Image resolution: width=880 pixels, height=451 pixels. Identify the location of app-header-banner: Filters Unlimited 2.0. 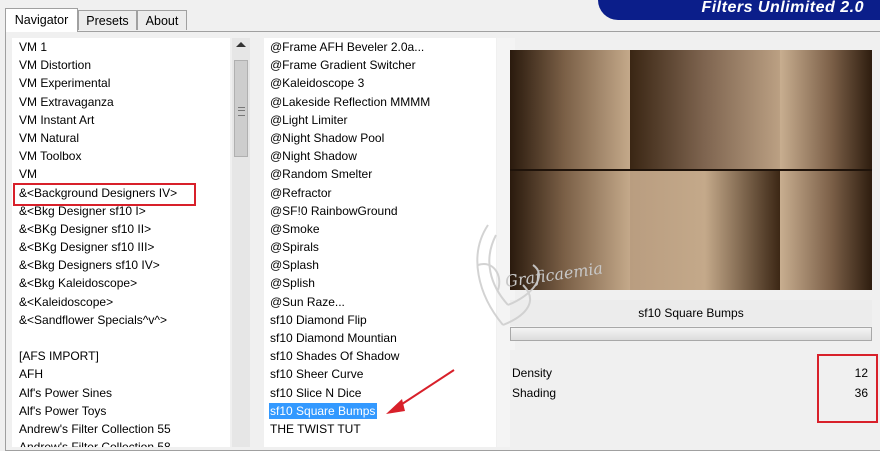
(739, 10).